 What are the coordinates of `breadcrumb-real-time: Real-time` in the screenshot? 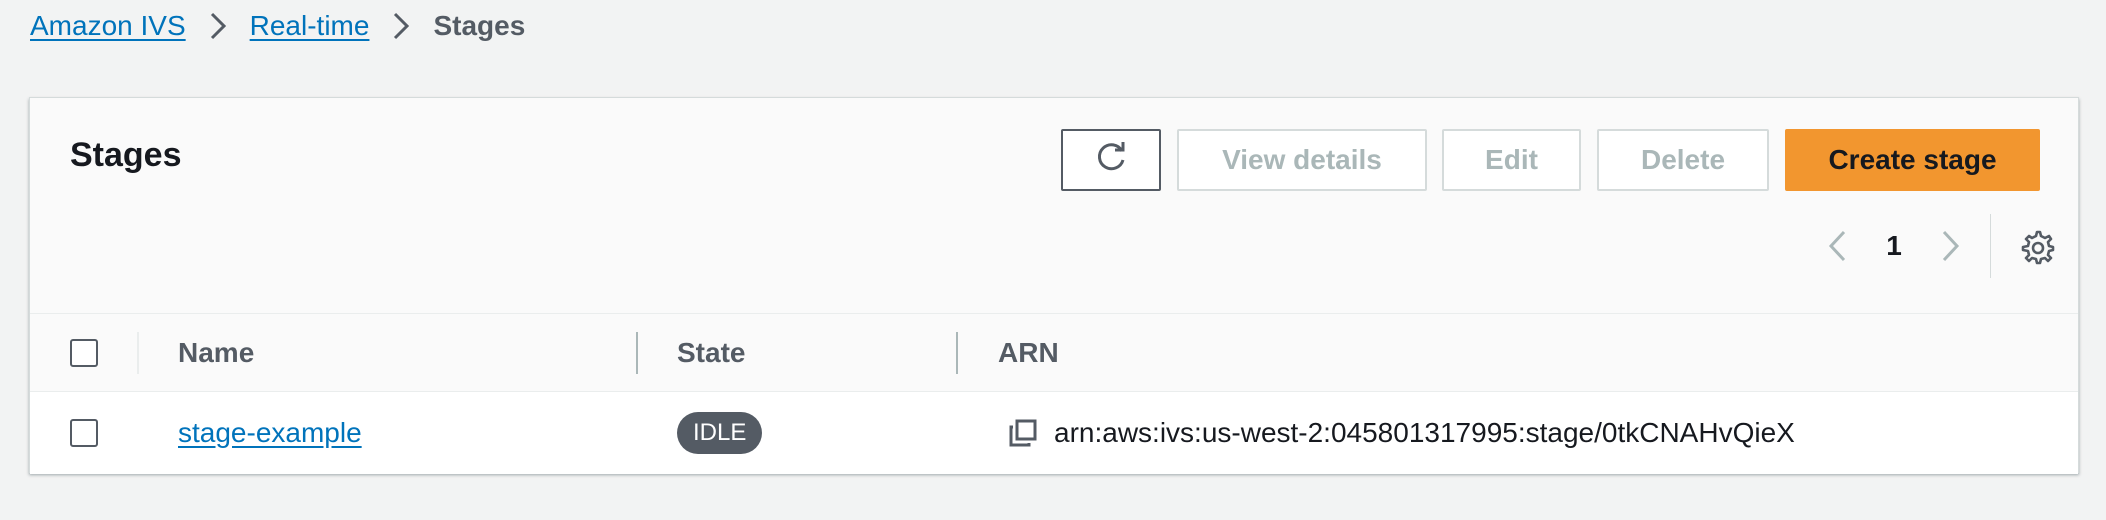 It's located at (310, 26).